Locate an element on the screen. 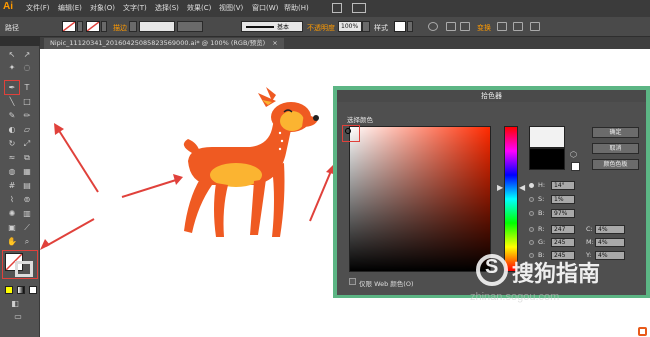  c-field: 4% is located at coordinates (610, 229).